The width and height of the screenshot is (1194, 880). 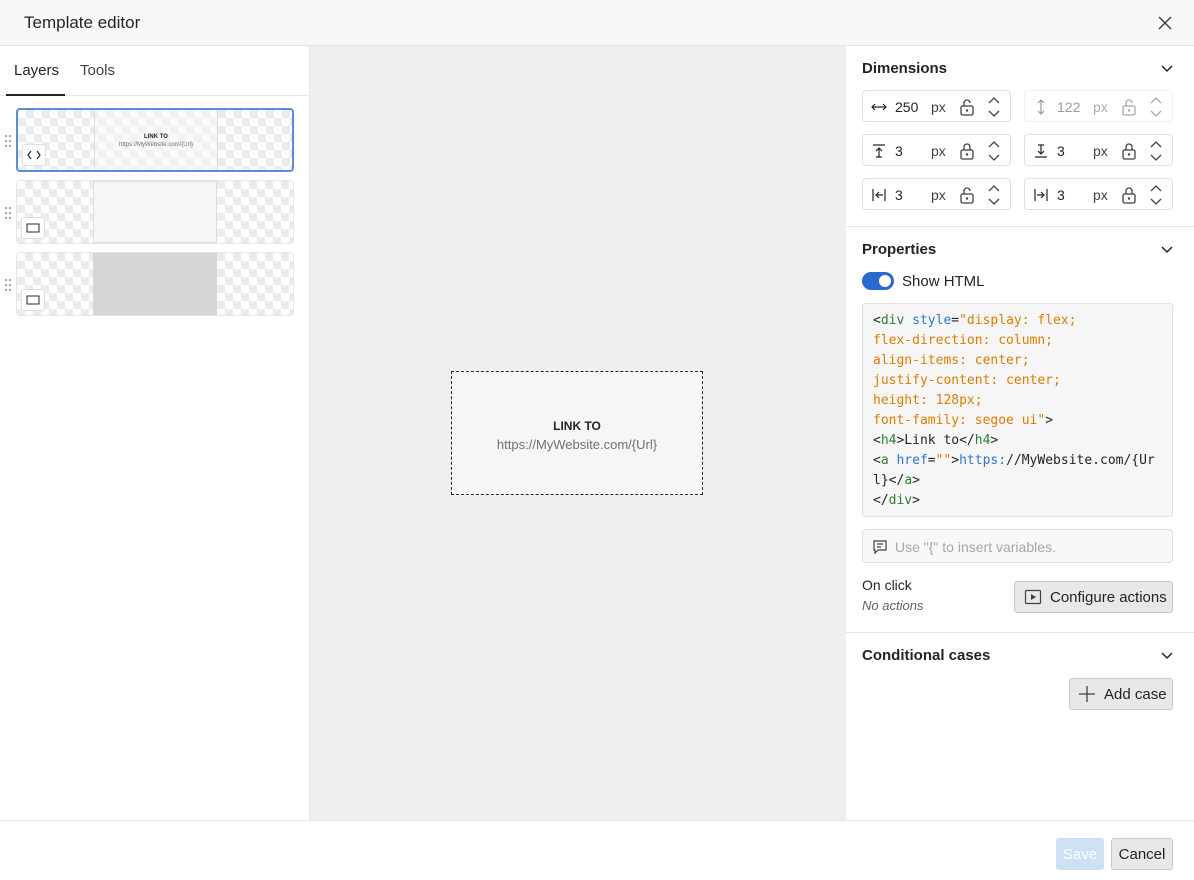 I want to click on preview-link: https://MyWebsite.com/{Url}, so click(x=577, y=444).